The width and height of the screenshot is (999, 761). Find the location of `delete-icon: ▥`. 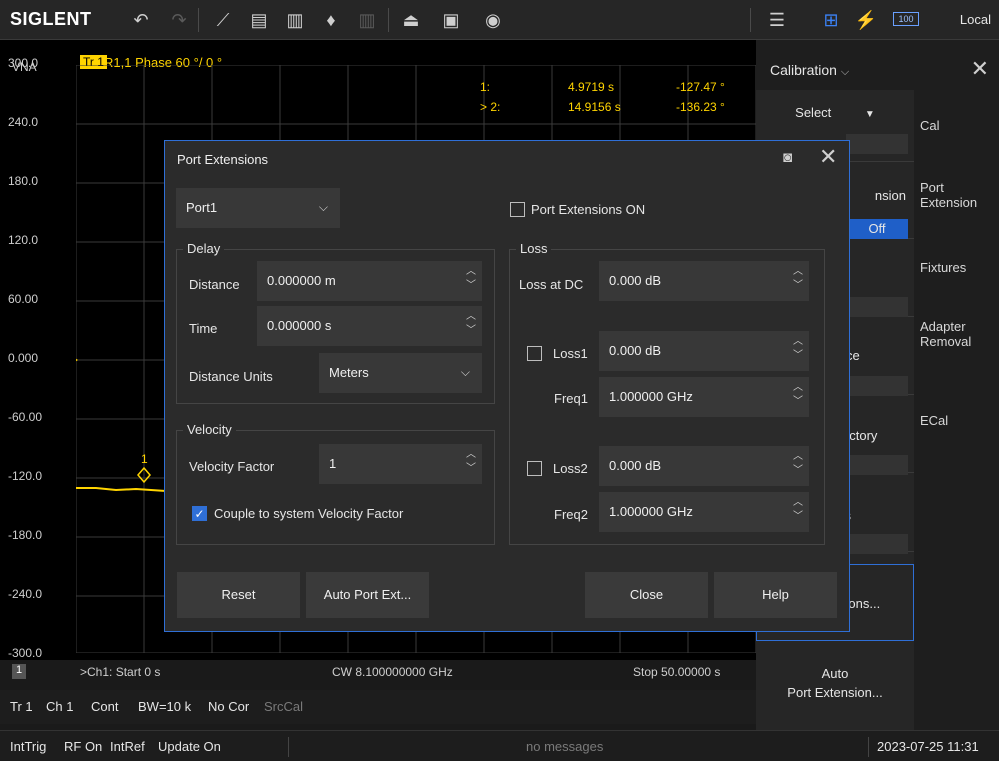

delete-icon: ▥ is located at coordinates (367, 20).